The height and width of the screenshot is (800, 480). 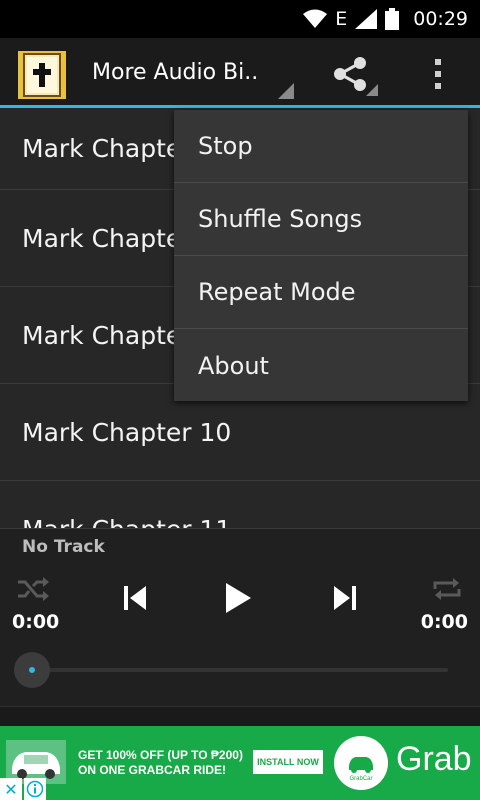 I want to click on svg-text: GrabCar, so click(x=360, y=779).